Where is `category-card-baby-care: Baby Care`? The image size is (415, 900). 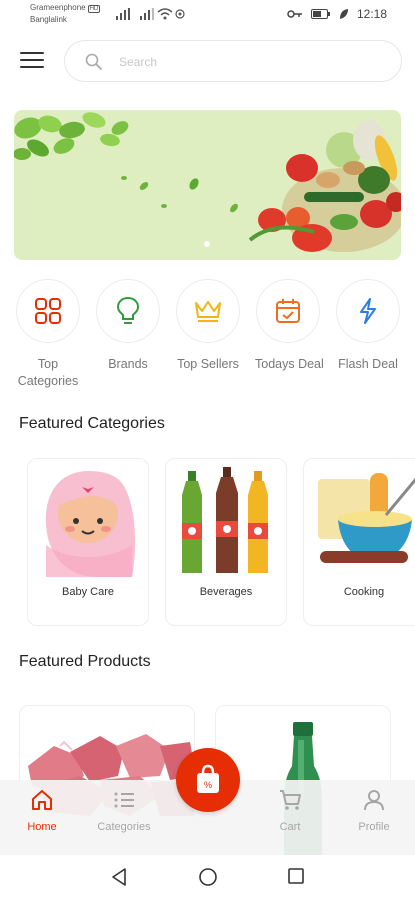
category-card-baby-care: Baby Care is located at coordinates (88, 542).